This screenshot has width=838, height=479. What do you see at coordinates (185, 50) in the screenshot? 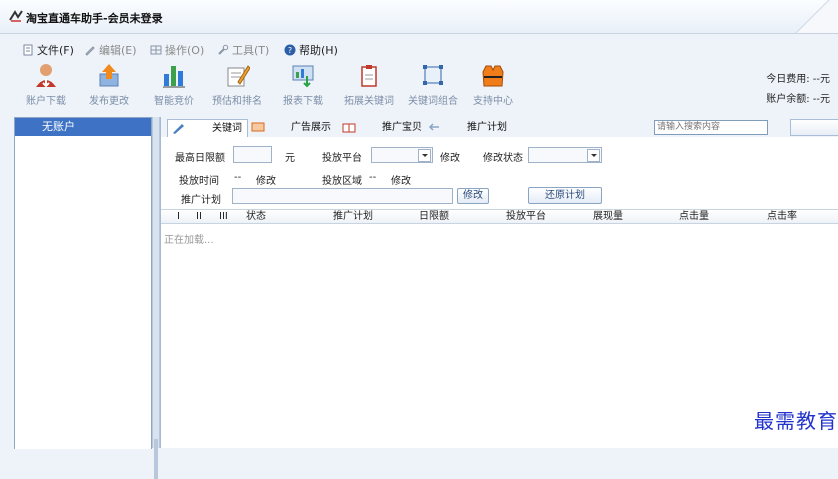
I see `menu-operate-label: 操作(O)` at bounding box center [185, 50].